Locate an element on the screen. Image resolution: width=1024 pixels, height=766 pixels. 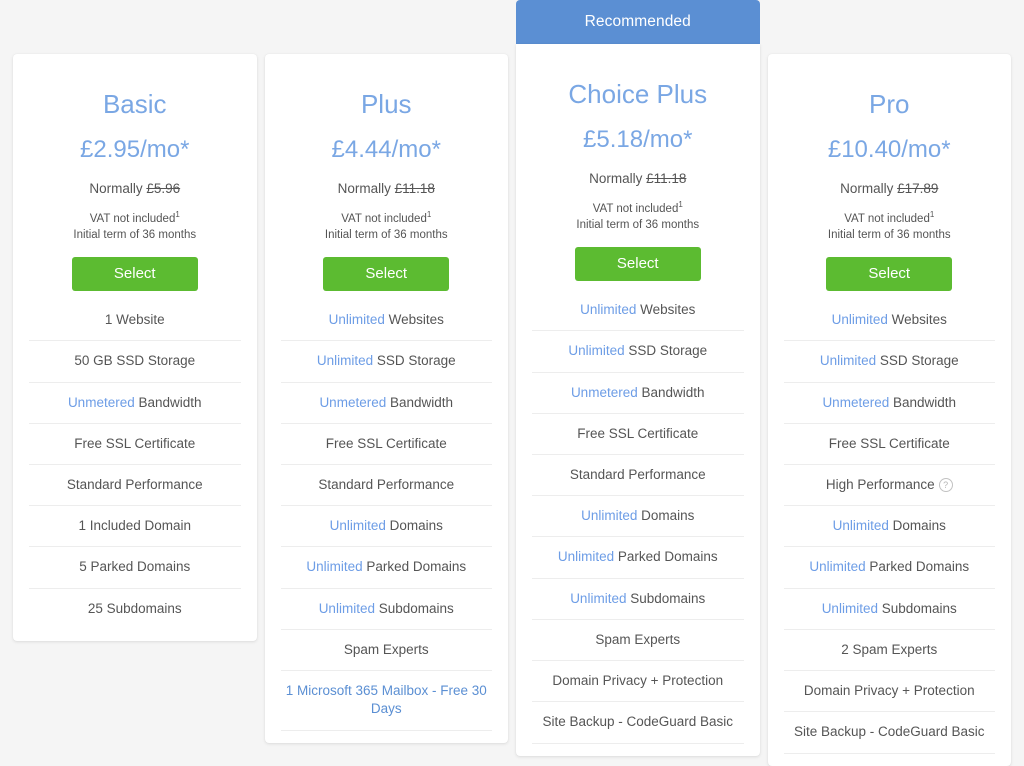
feature-item: 1 Website is located at coordinates (135, 321).